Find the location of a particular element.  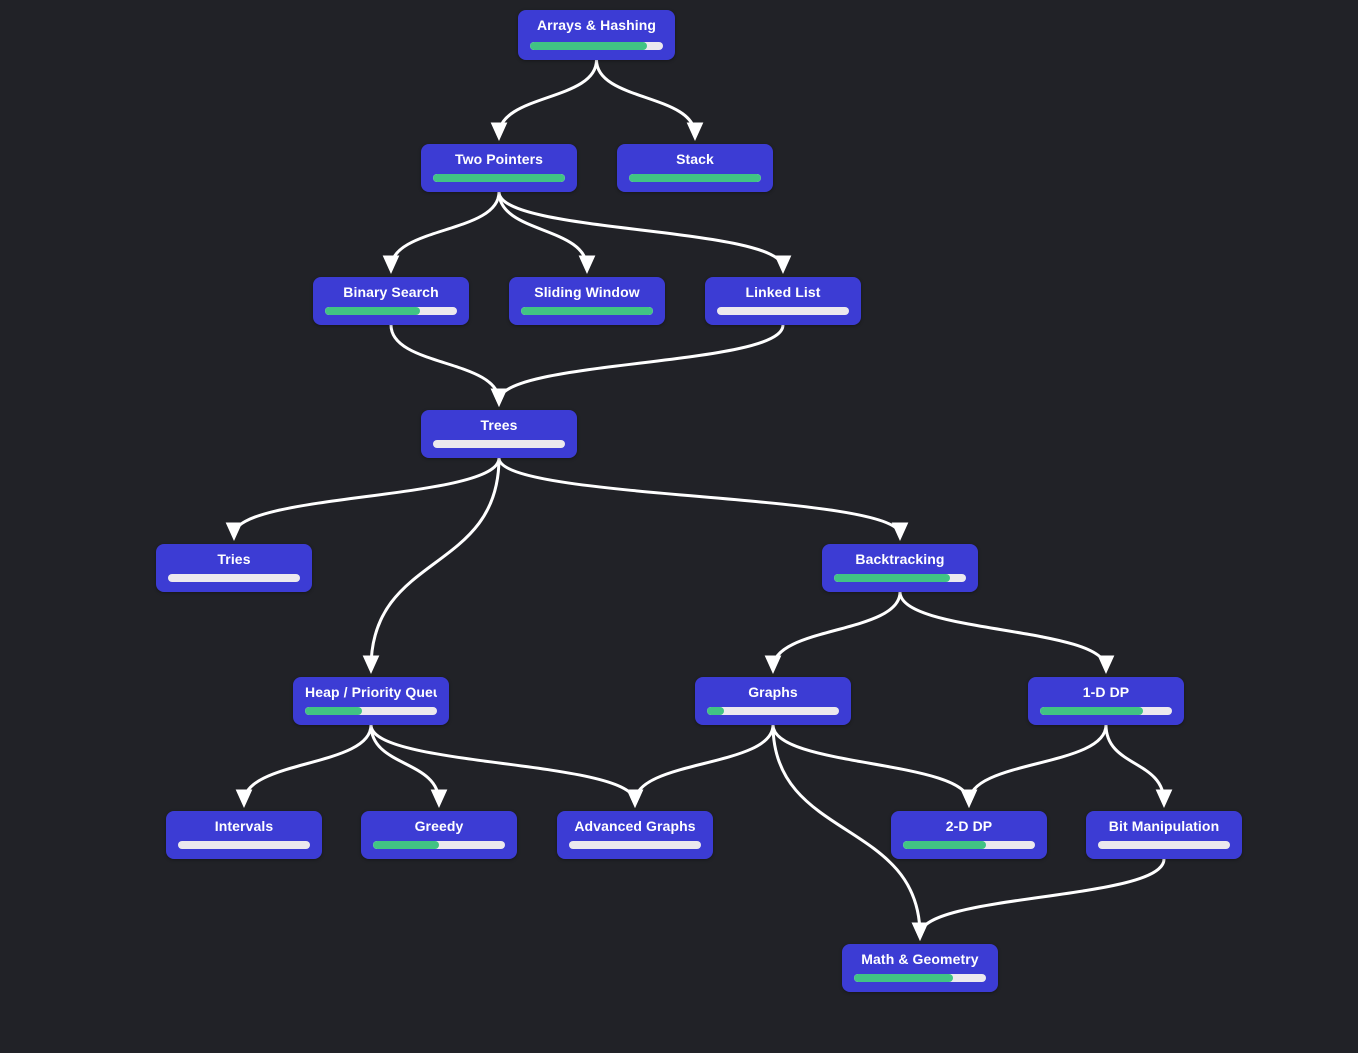

node-sliding-window: Sliding Window is located at coordinates (587, 301).